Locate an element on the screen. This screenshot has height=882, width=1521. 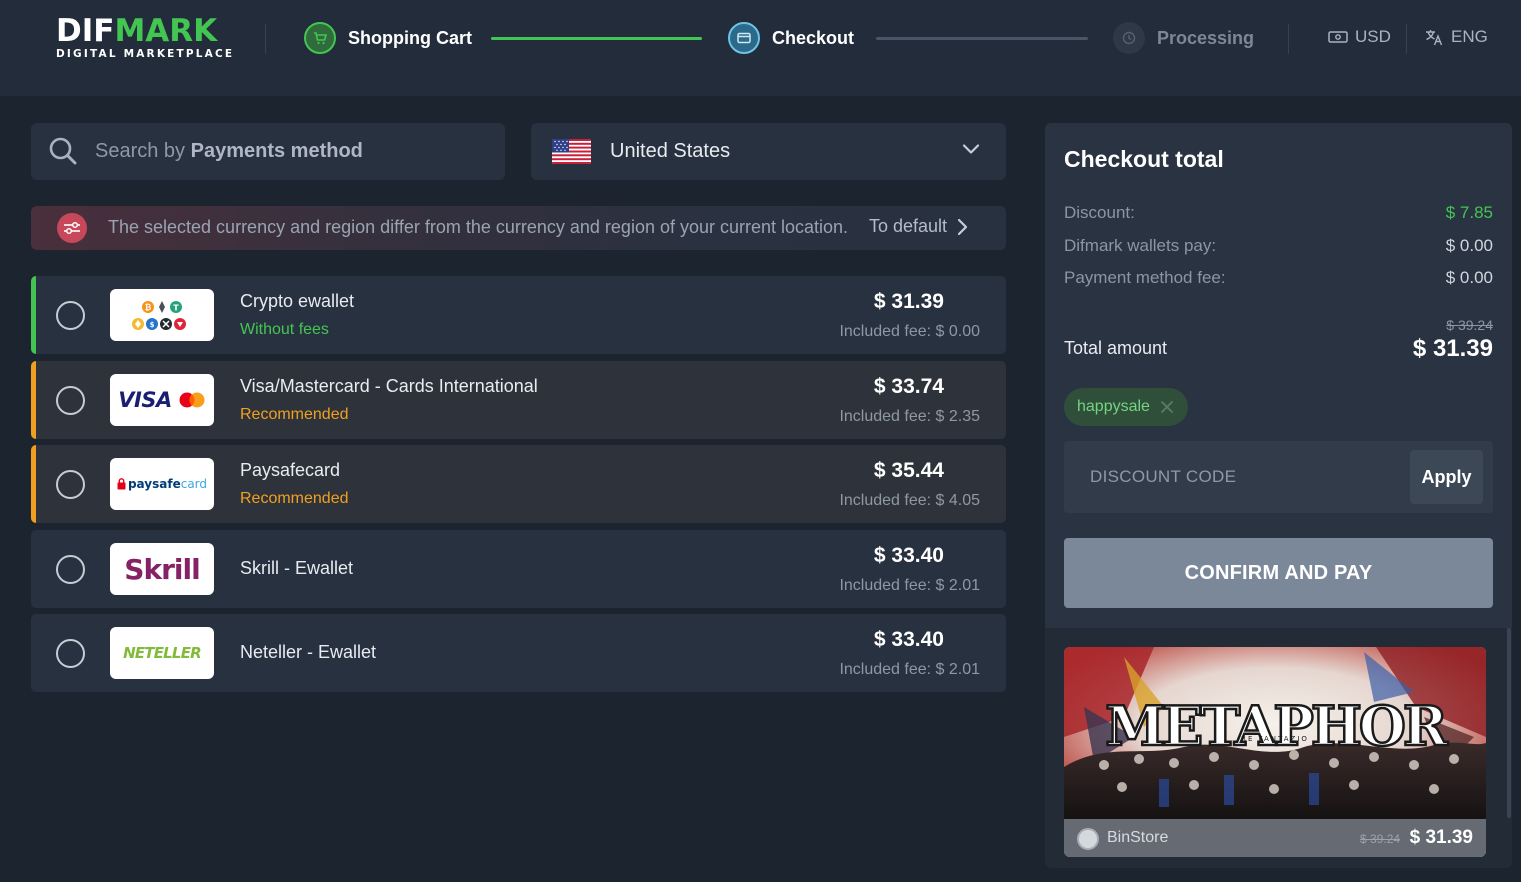
panel-scrollbar is located at coordinates (1509, 723).